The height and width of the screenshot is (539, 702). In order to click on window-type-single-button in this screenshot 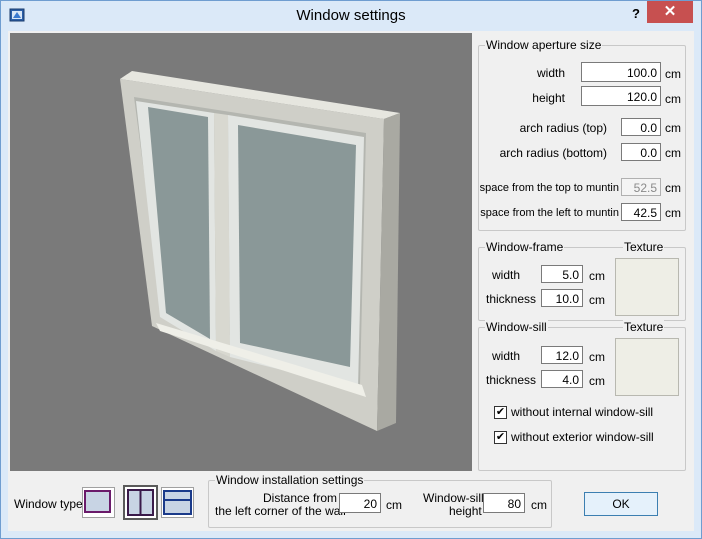, I will do `click(98, 502)`.